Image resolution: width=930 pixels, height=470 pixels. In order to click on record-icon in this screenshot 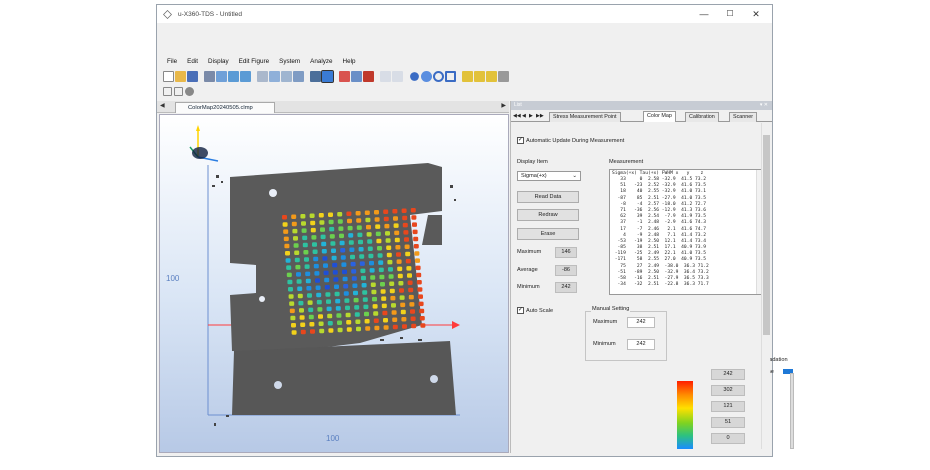, I will do `click(368, 76)`.